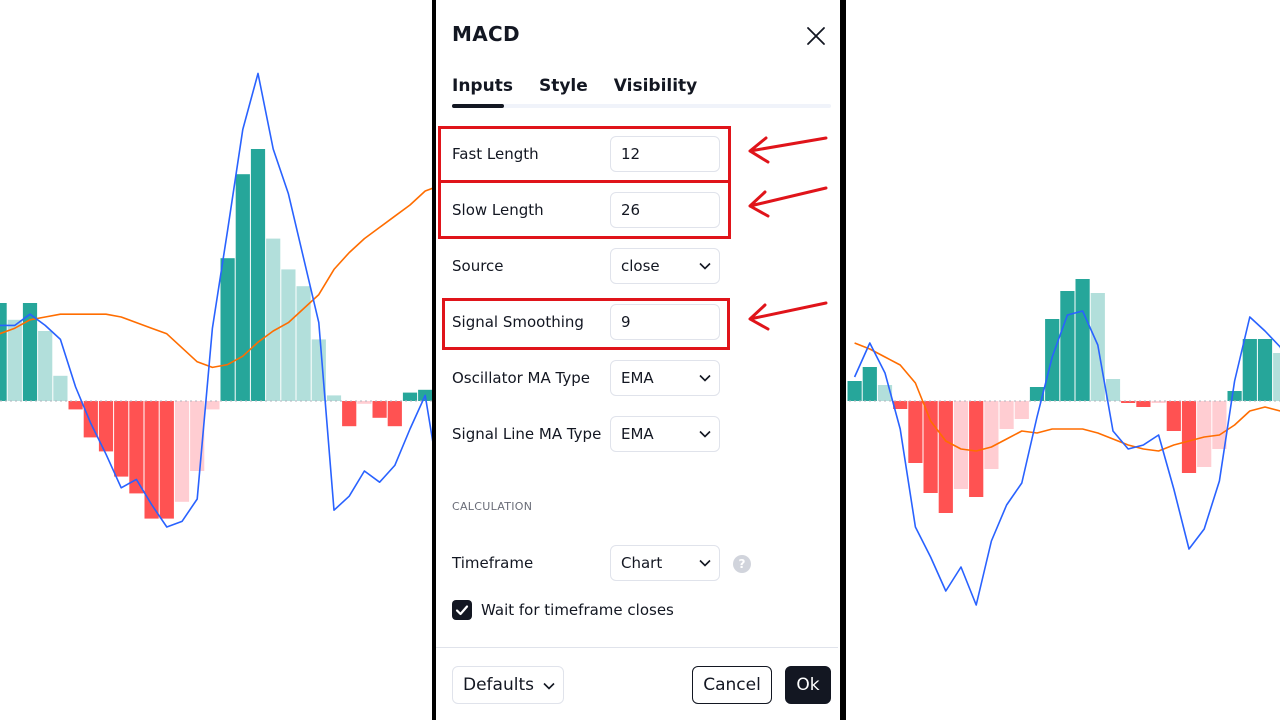 Image resolution: width=1280 pixels, height=720 pixels. I want to click on row-signal-line-ma-type: Signal Line MA Type EMA, so click(637, 435).